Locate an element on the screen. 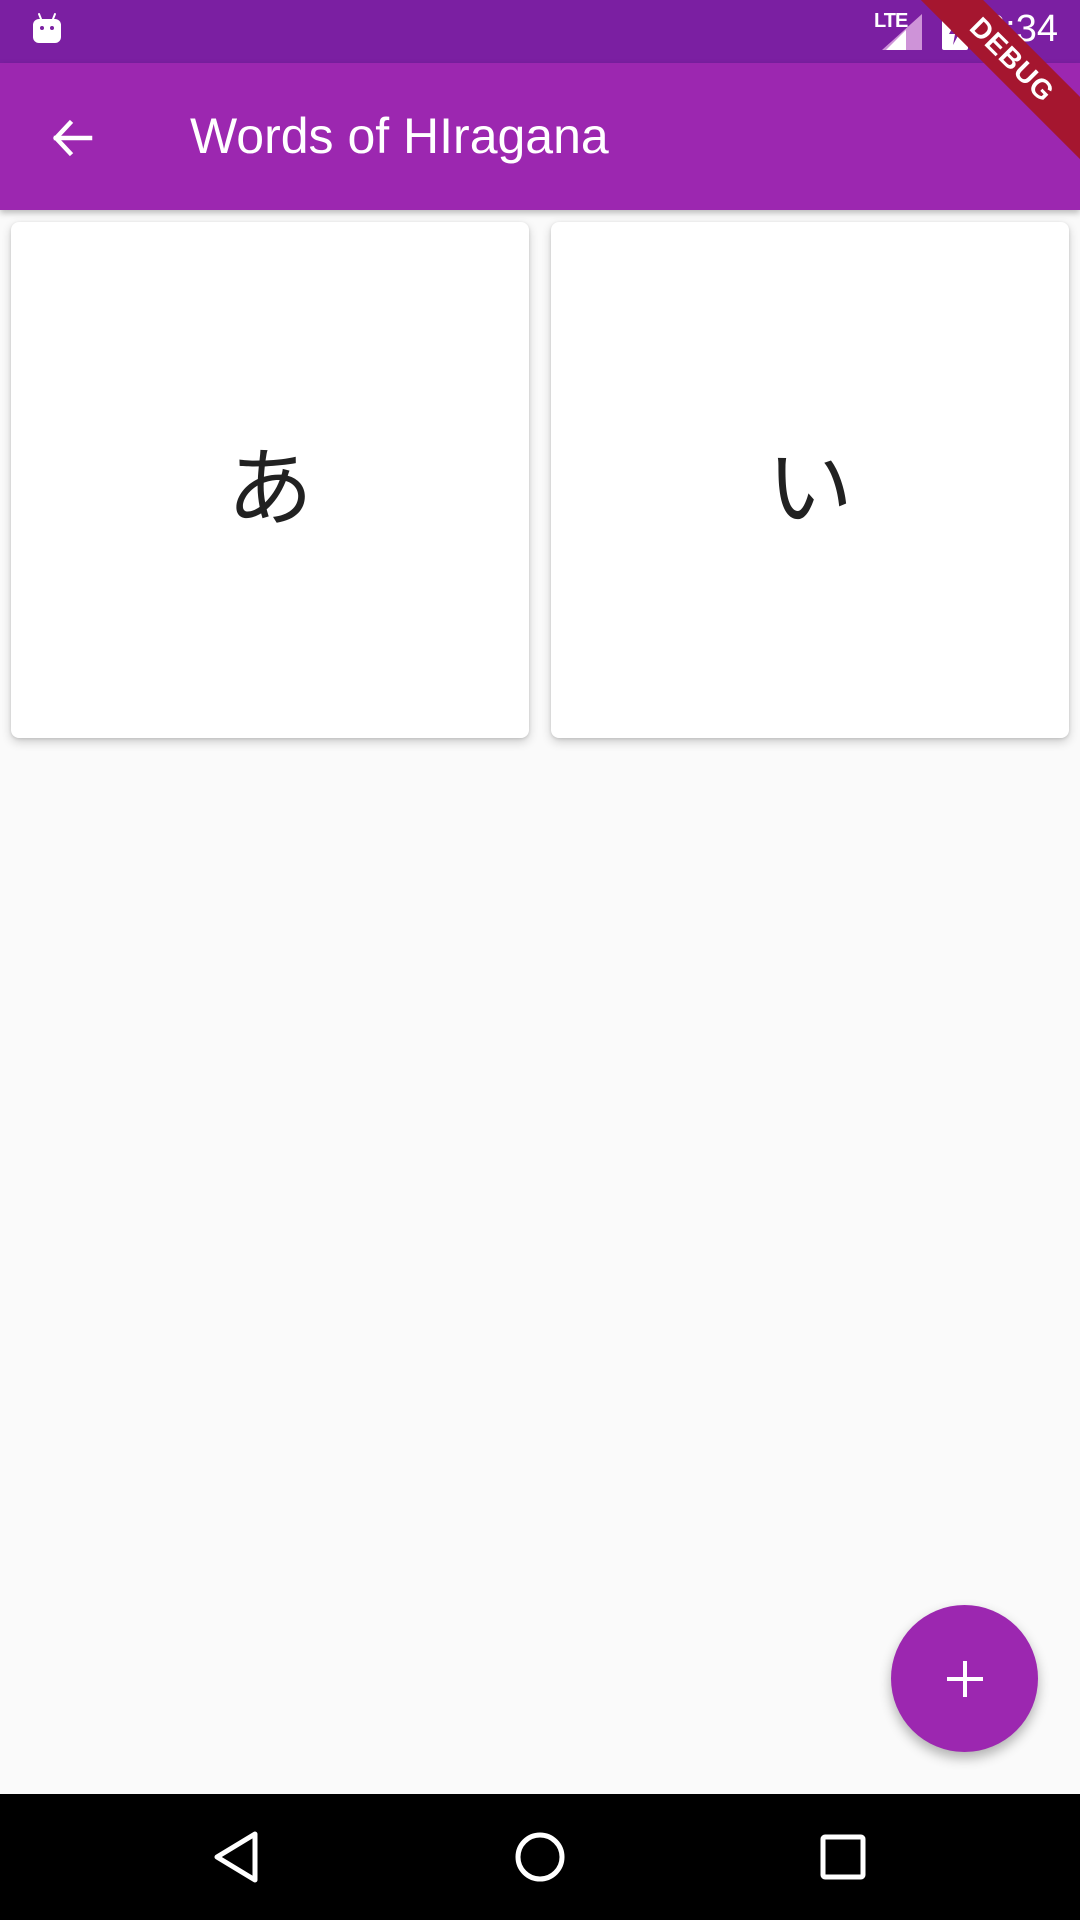 This screenshot has height=1920, width=1080. hiragana-character: あ is located at coordinates (270, 488).